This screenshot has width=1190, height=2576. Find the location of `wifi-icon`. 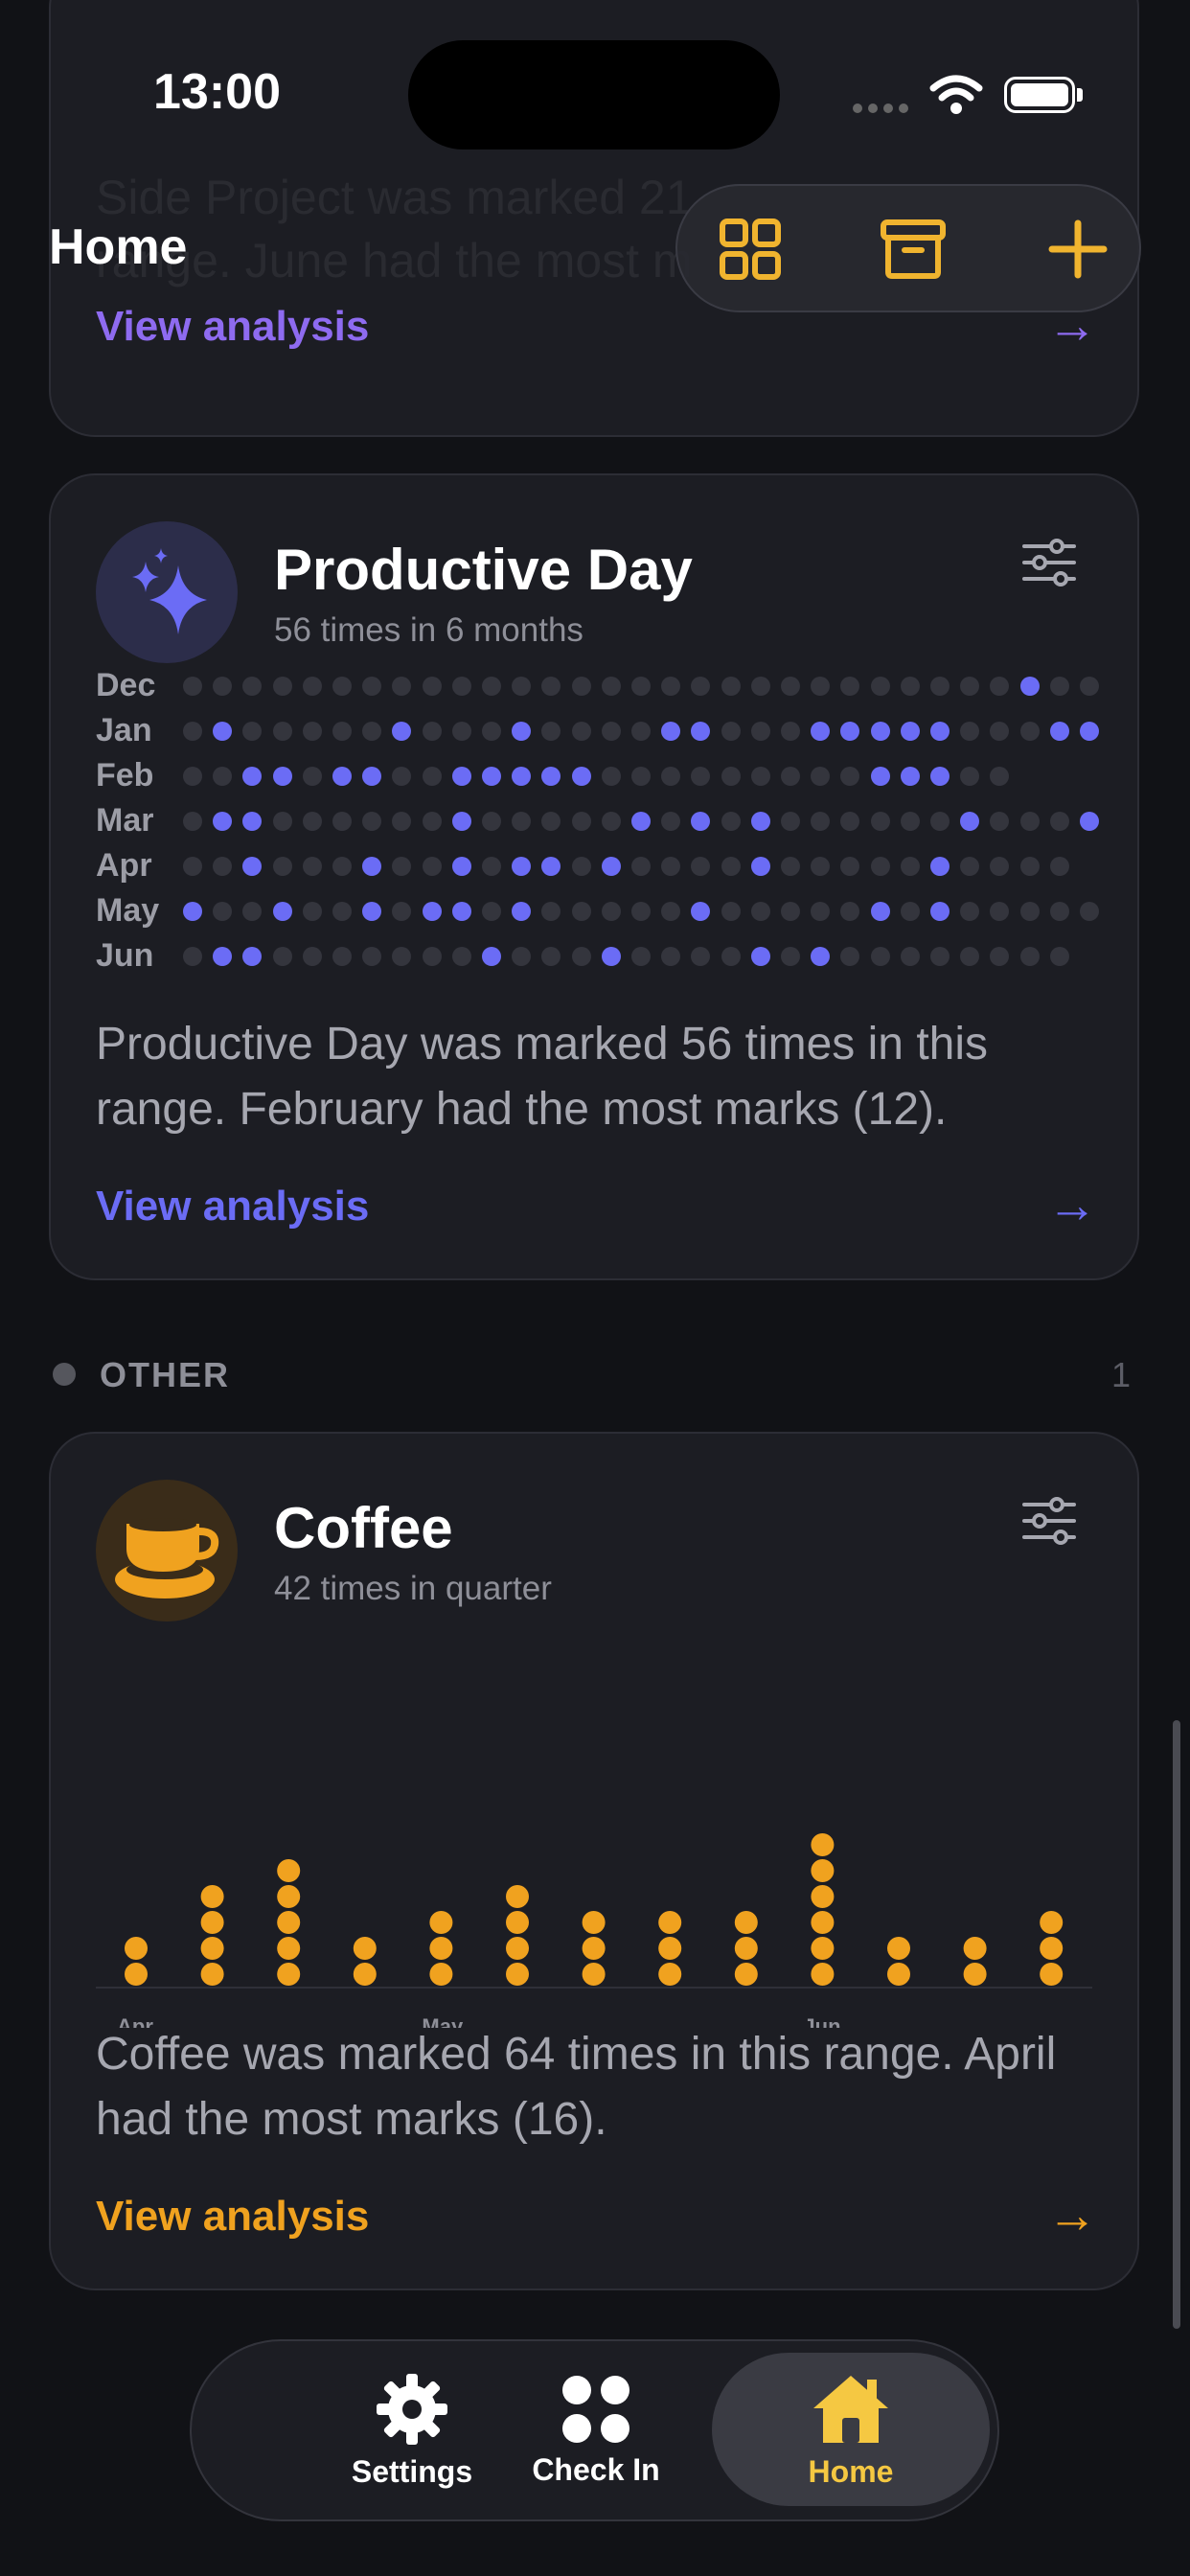

wifi-icon is located at coordinates (956, 94).